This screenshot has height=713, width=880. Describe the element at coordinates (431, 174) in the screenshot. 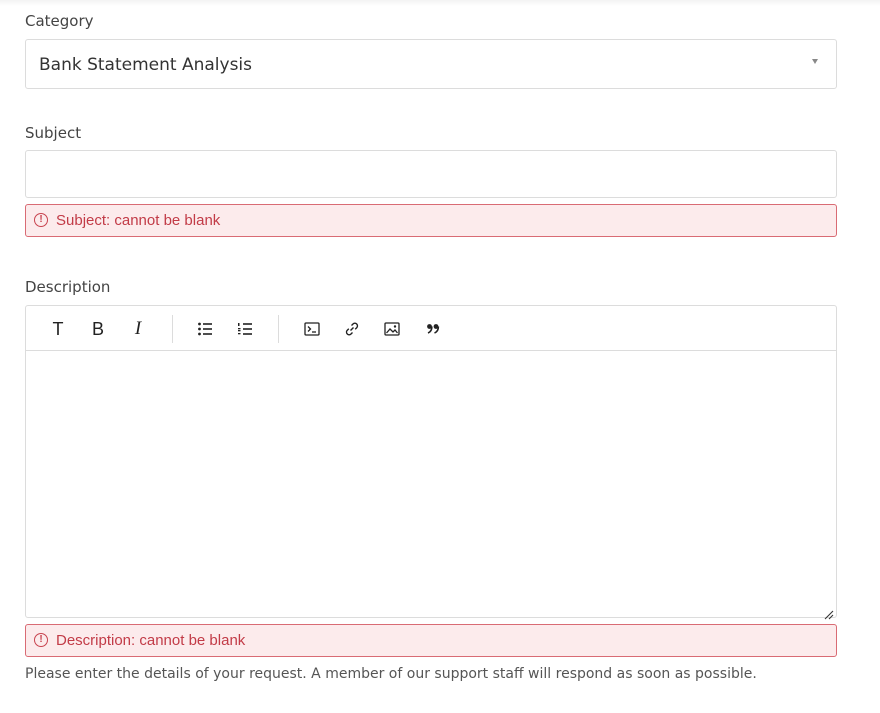

I see `subject-input` at that location.